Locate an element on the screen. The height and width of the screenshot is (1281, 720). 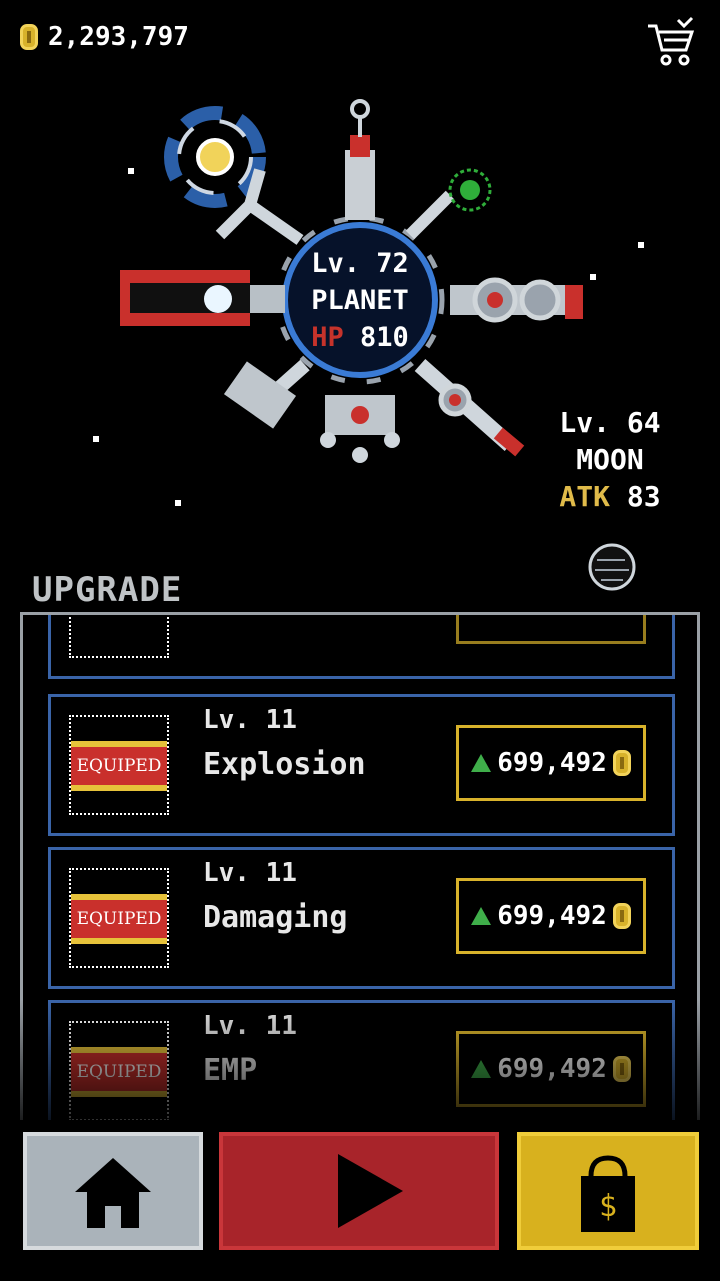
upgrade-name: Explosion is located at coordinates (284, 764).